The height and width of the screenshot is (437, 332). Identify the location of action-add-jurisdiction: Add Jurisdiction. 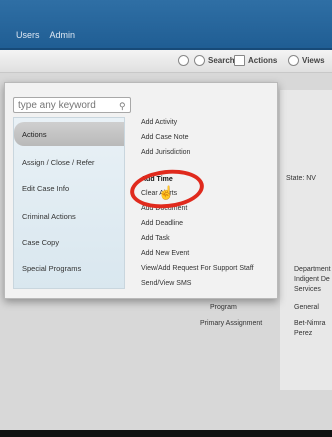
(165, 152).